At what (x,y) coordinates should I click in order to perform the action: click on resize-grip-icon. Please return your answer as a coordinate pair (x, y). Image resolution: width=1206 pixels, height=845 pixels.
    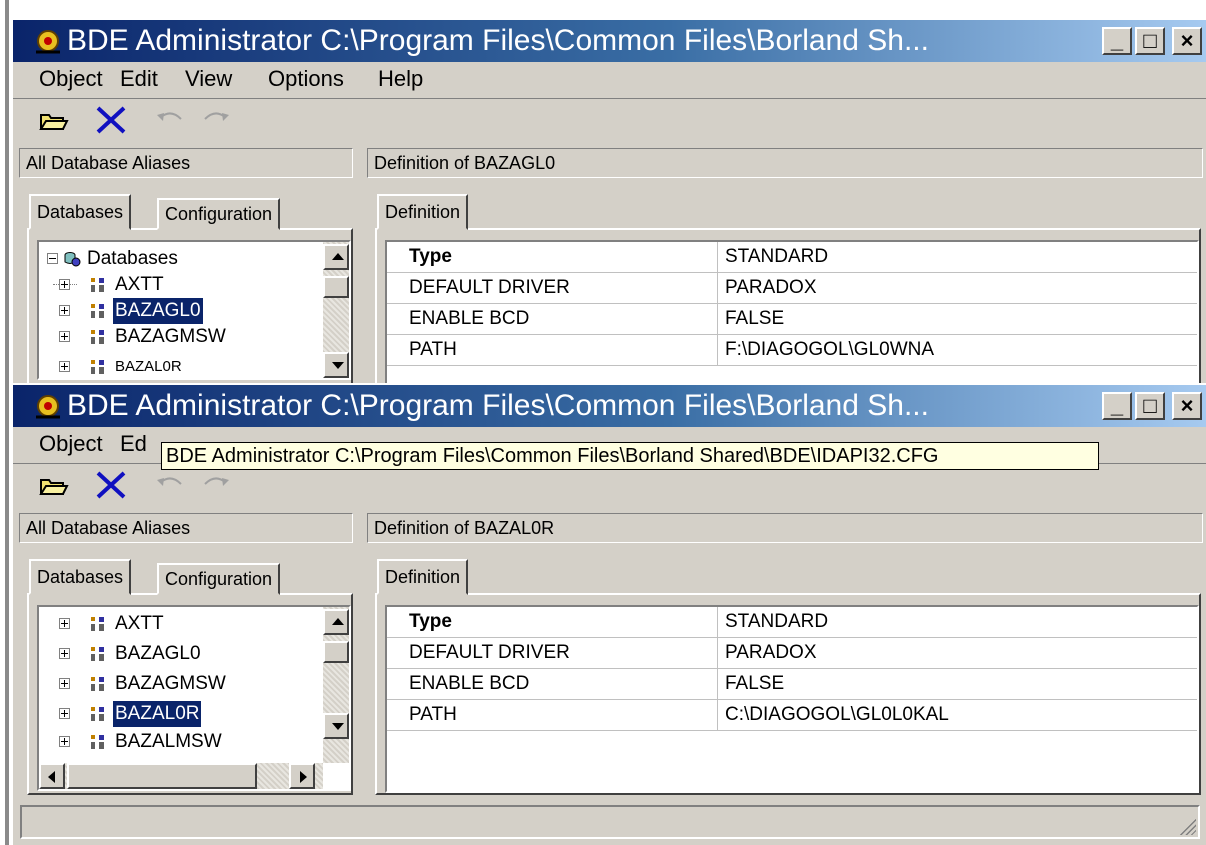
    Looking at the image, I should click on (1187, 826).